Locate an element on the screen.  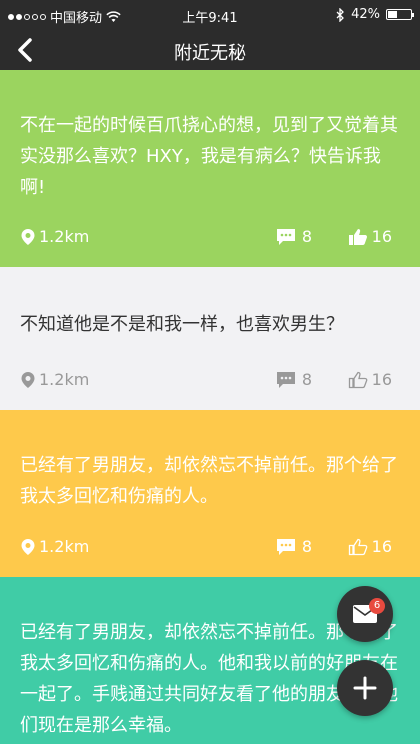
plus-icon is located at coordinates (365, 688).